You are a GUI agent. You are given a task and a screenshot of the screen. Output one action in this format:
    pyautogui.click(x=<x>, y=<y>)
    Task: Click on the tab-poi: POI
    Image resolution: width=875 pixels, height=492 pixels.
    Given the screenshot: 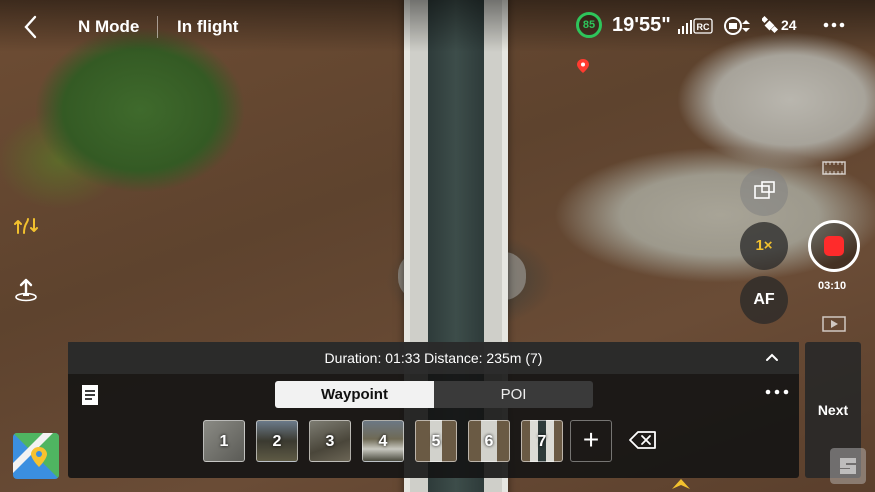 What is the action you would take?
    pyautogui.click(x=513, y=394)
    